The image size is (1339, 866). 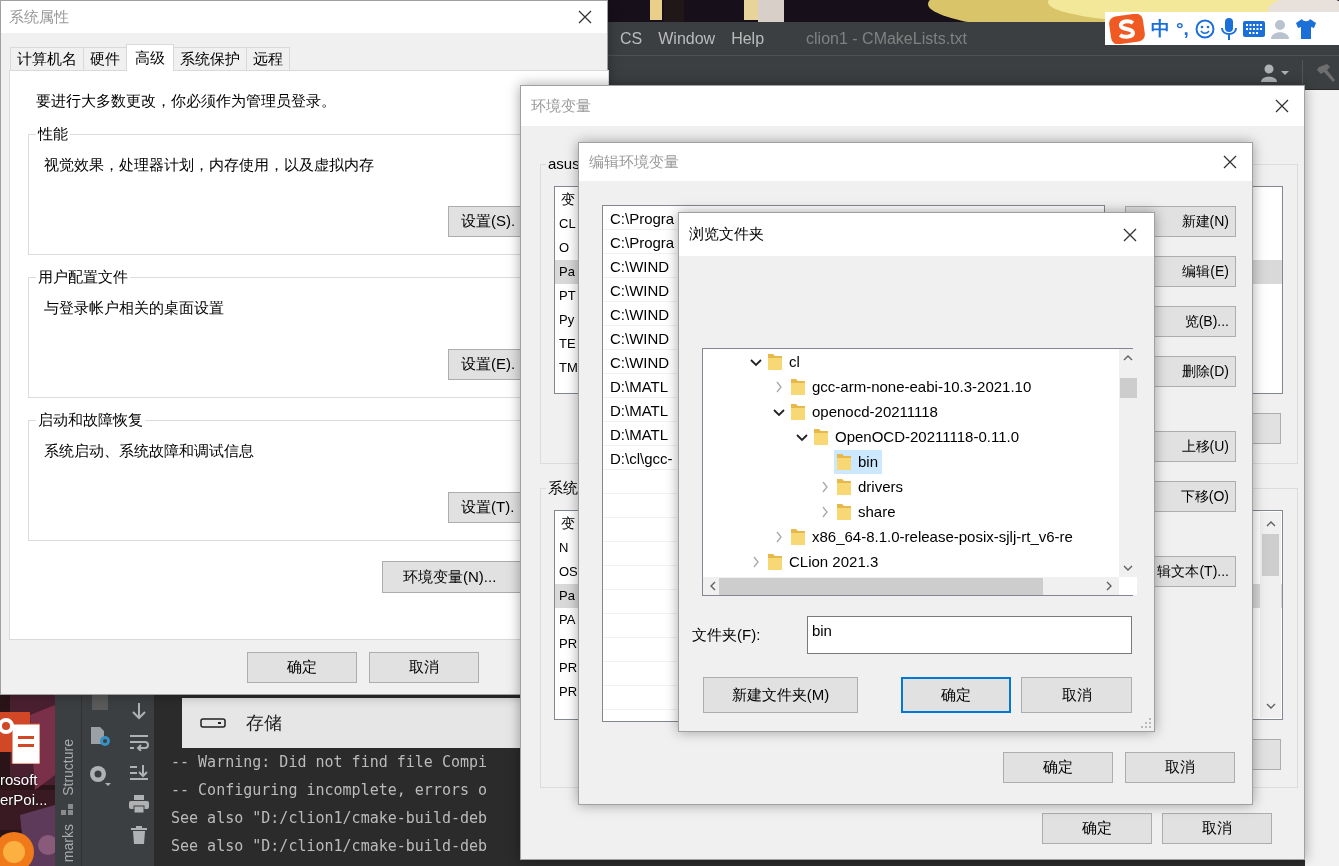 I want to click on scroll-to-end-icon, so click(x=138, y=773).